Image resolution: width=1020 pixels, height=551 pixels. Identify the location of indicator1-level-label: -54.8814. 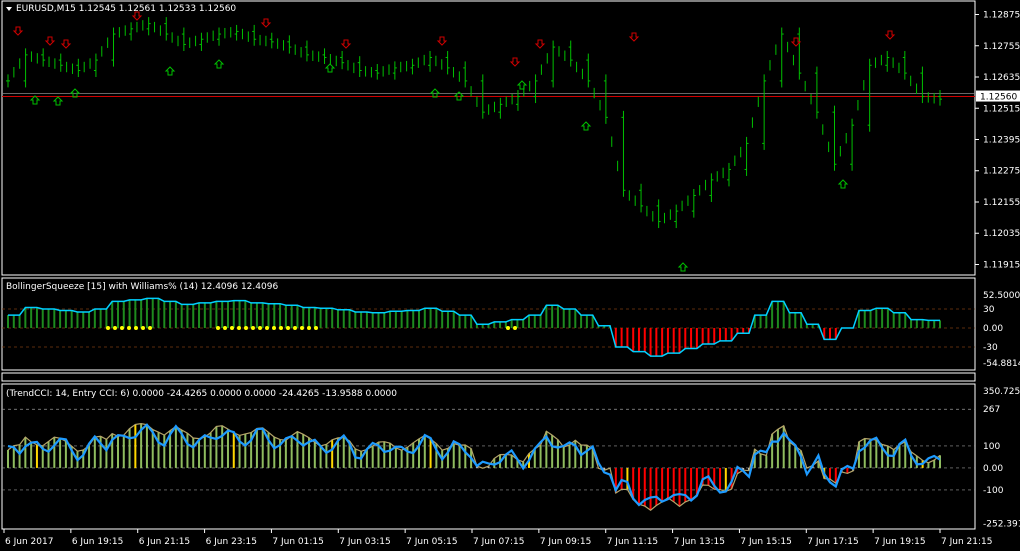
(1001, 364).